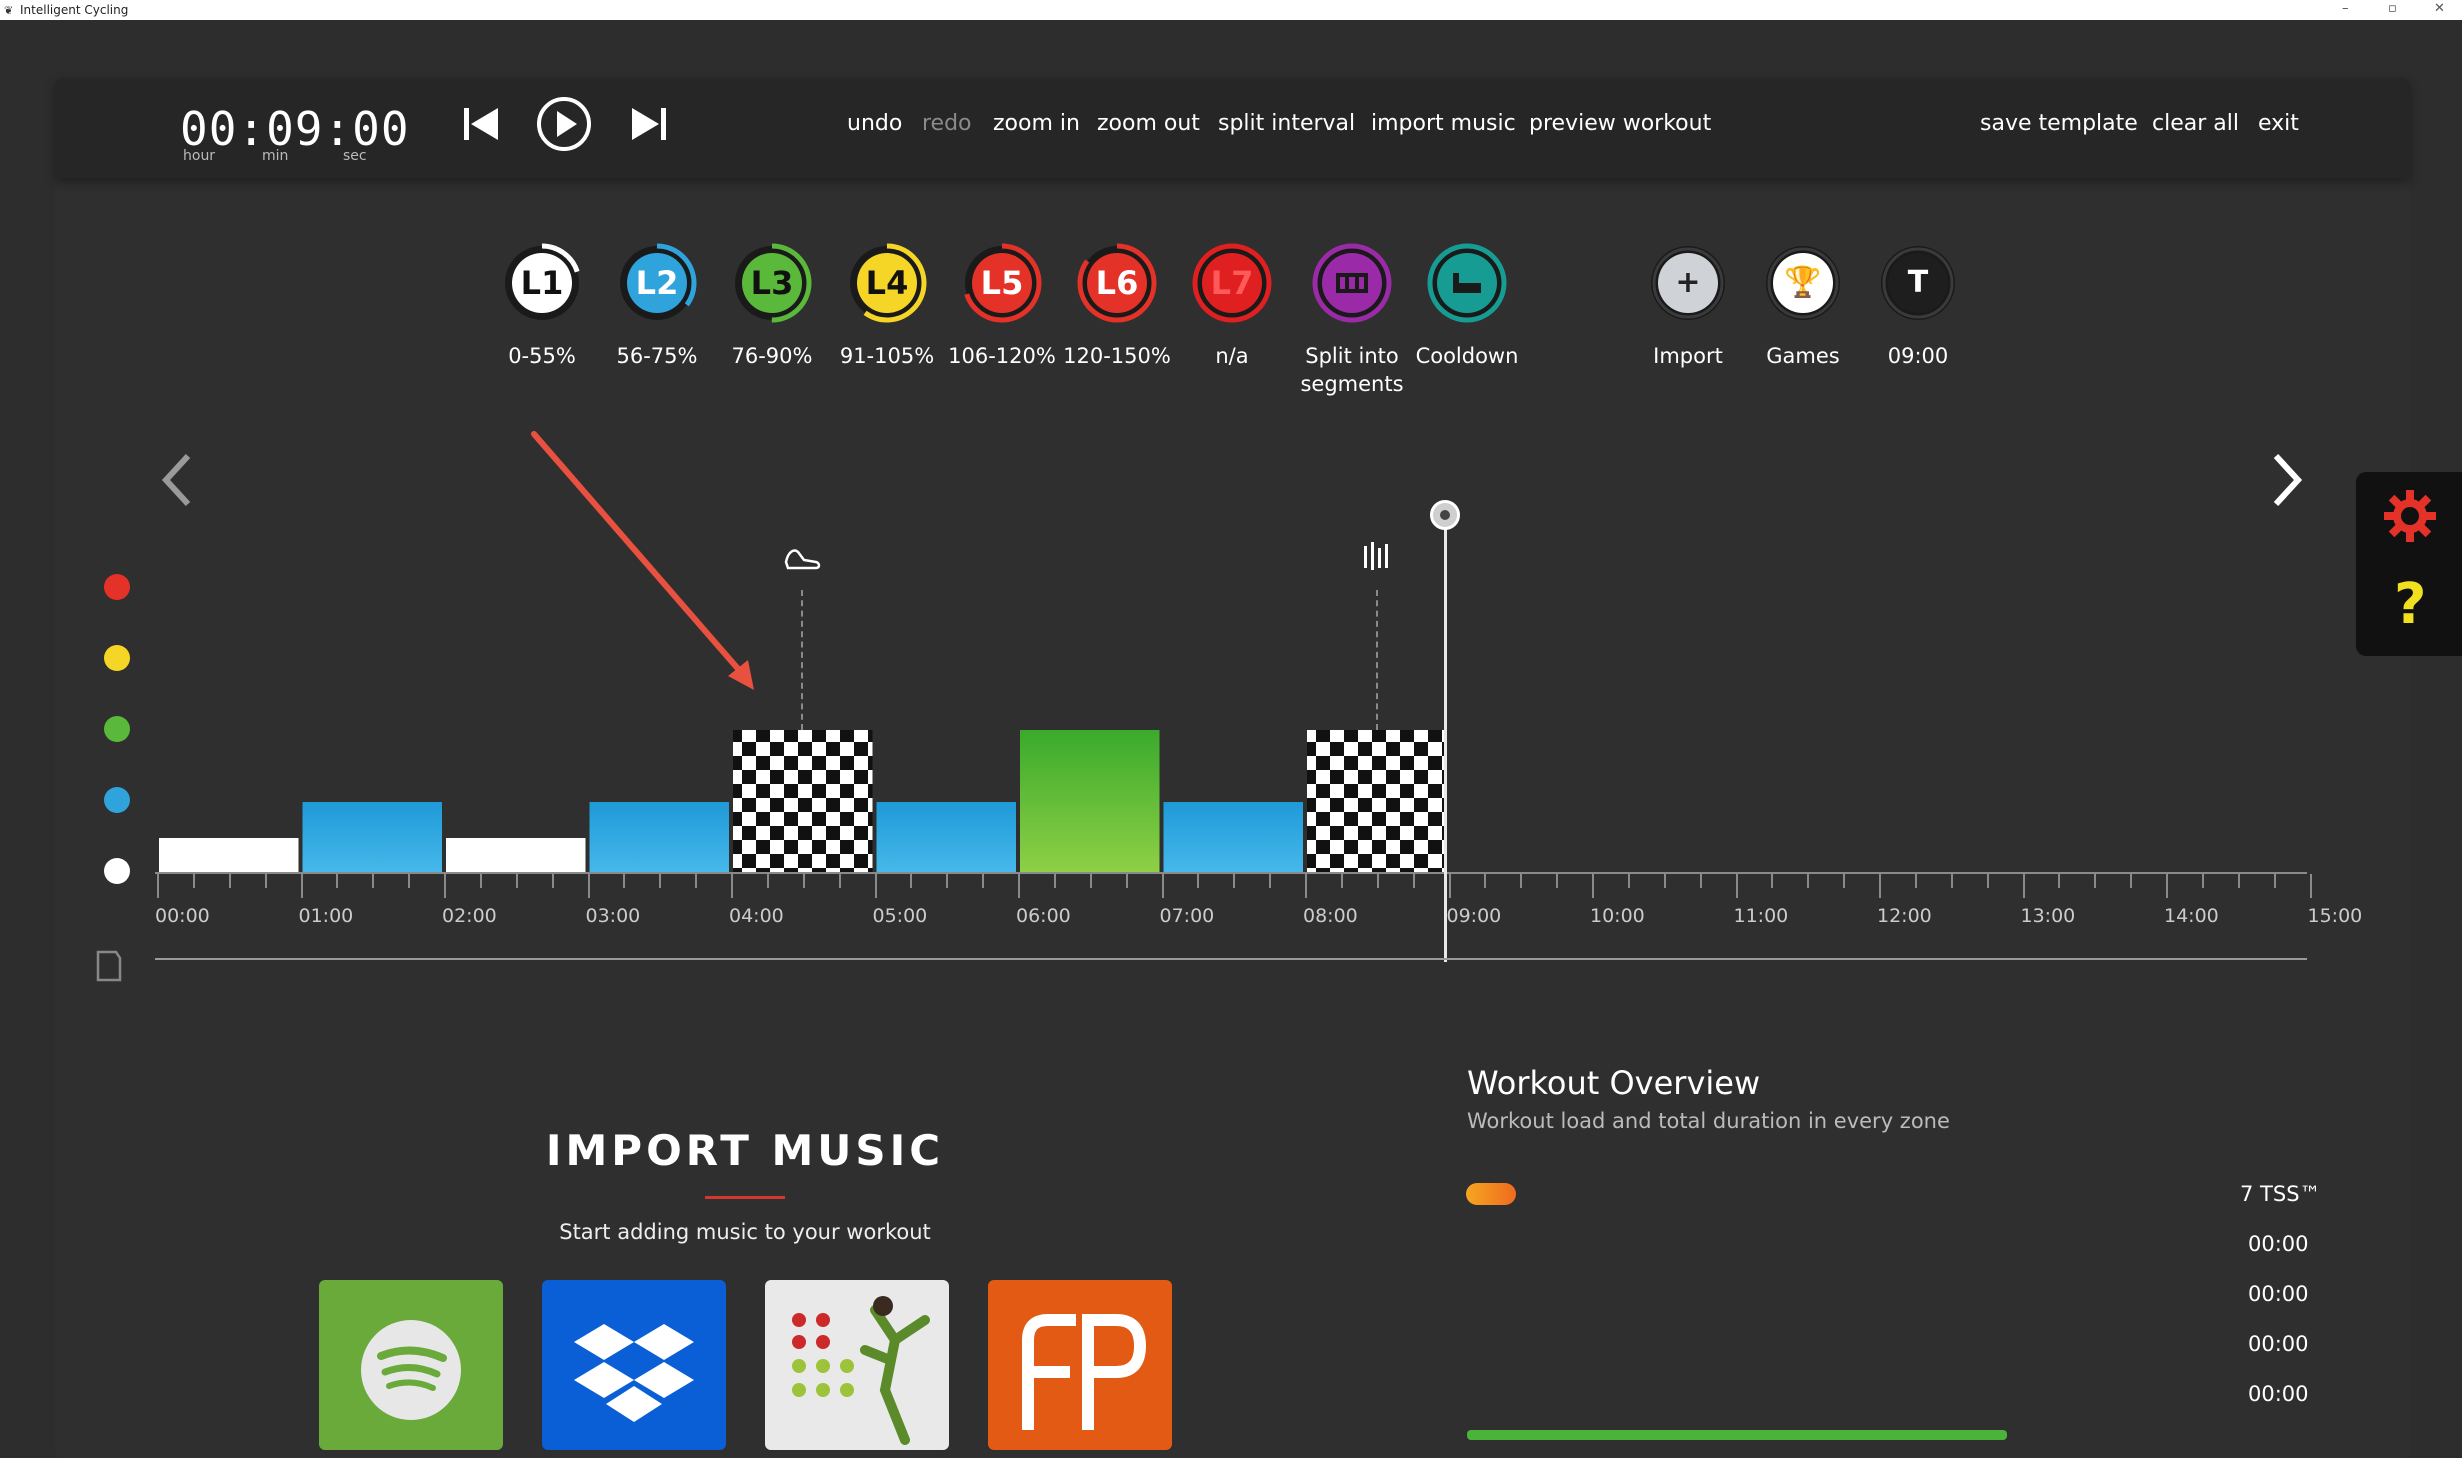 This screenshot has height=1458, width=2462. Describe the element at coordinates (1491, 1194) in the screenshot. I see `load-indicator` at that location.